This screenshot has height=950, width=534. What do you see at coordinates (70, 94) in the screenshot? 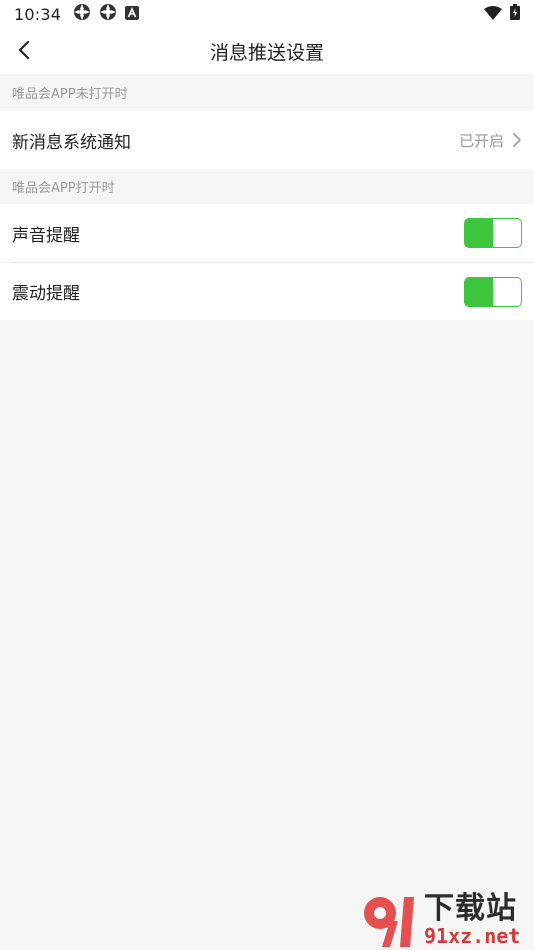
I see `section-header-label: 唯品会APP未打开时` at bounding box center [70, 94].